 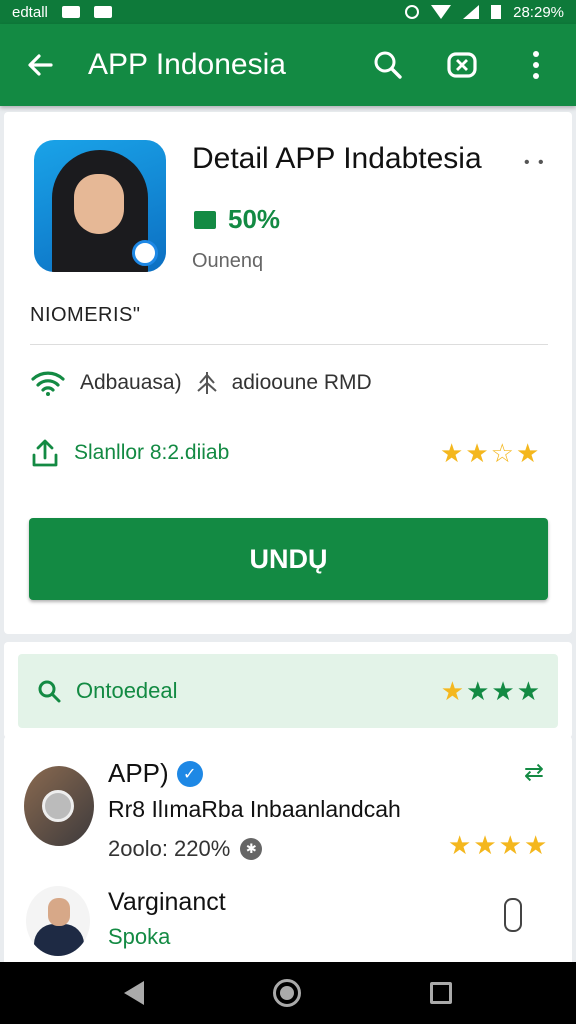 I want to click on back-button, so click(x=40, y=65).